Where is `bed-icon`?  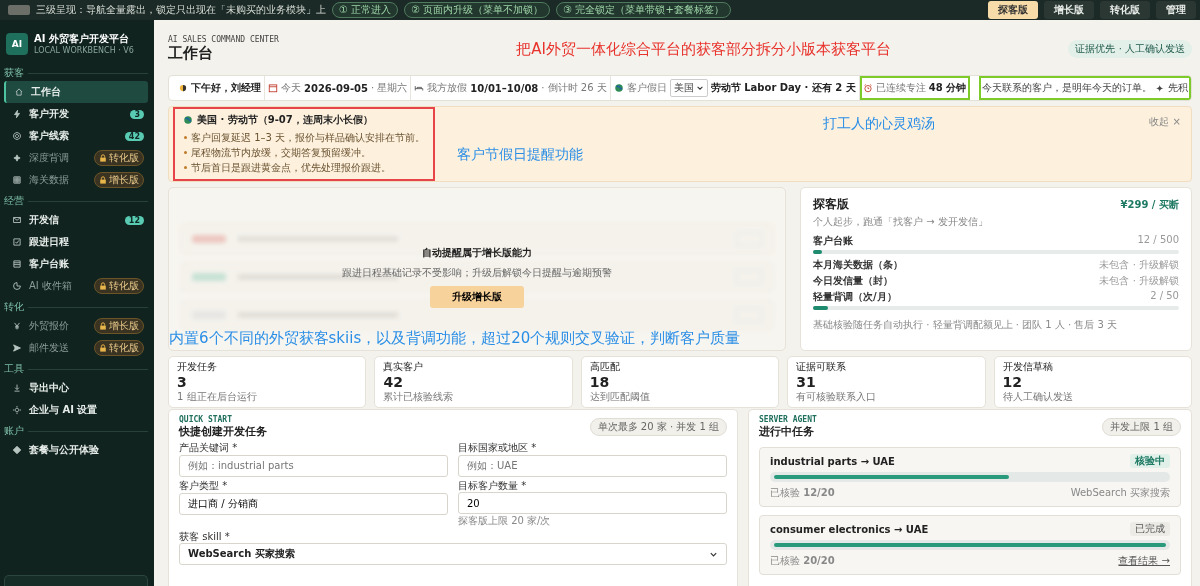
bed-icon is located at coordinates (419, 88).